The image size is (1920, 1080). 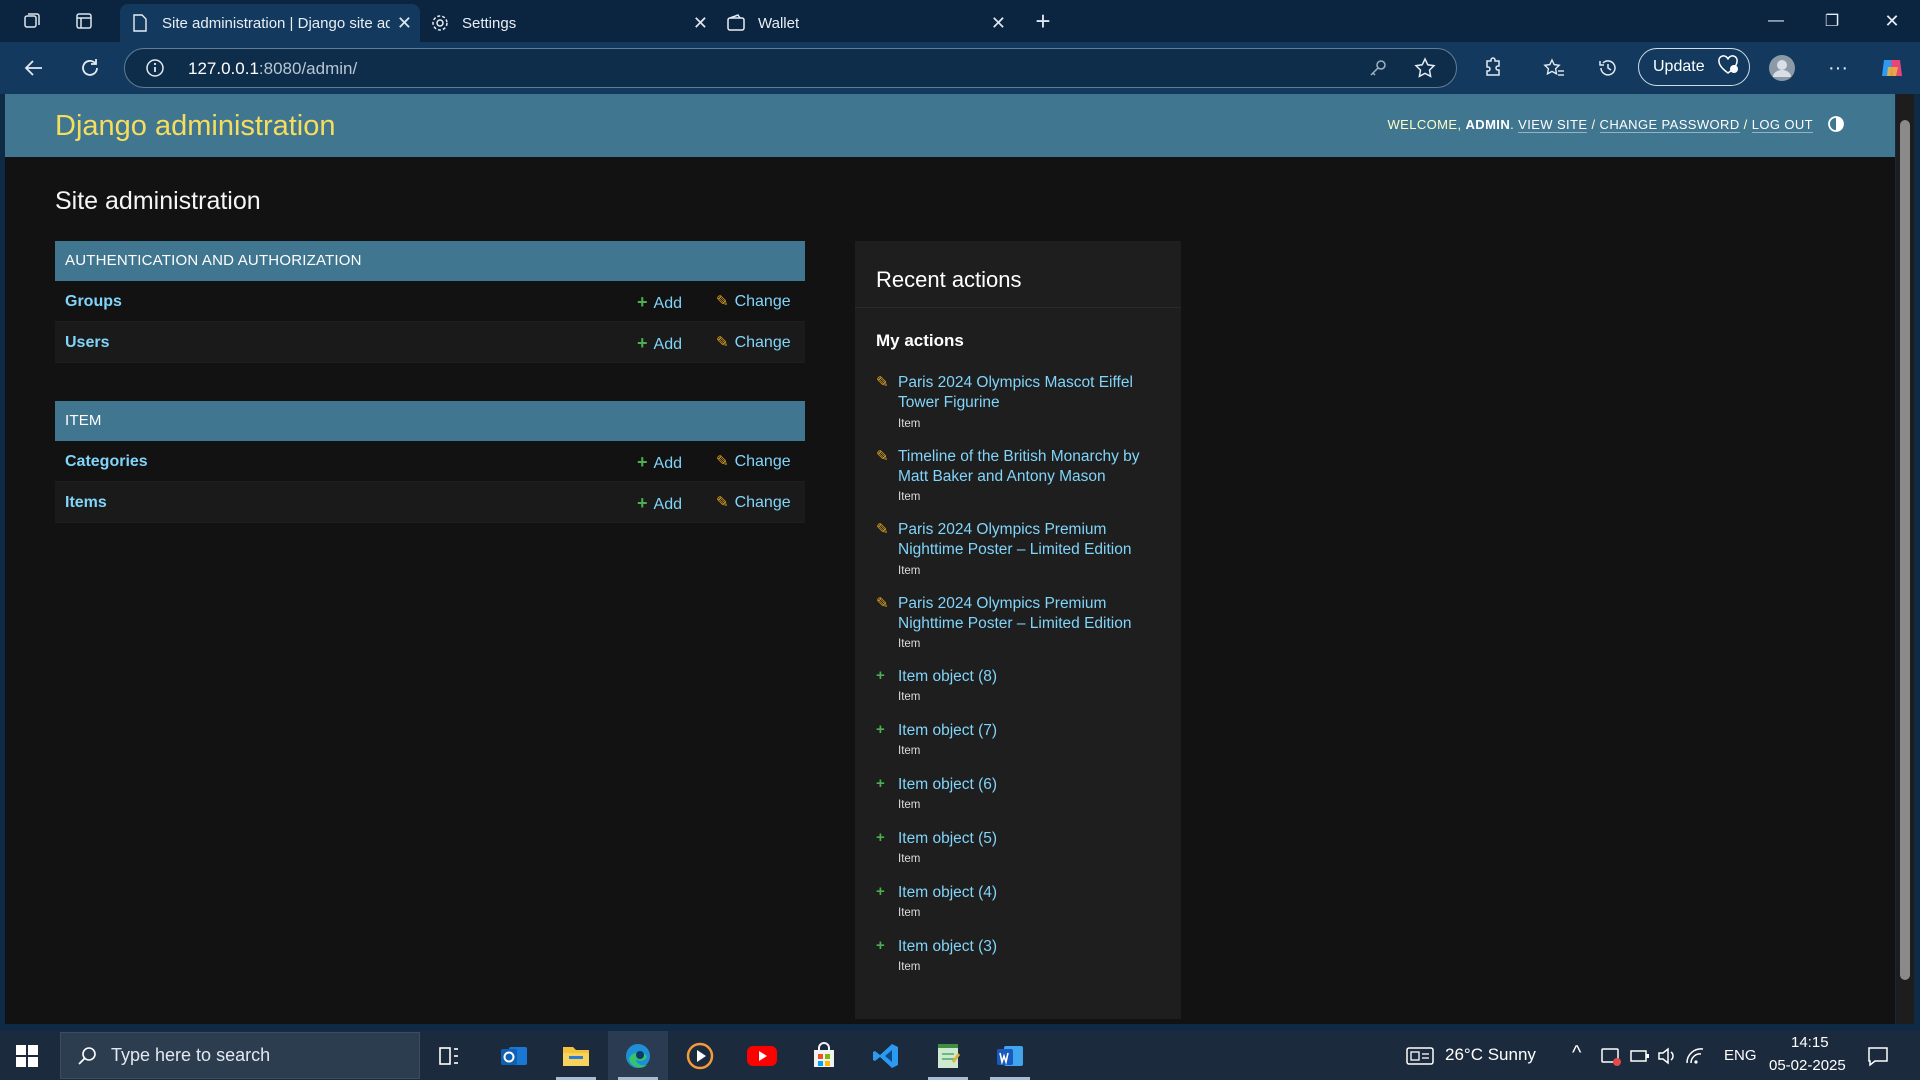 I want to click on url-text: 127.0.0.1:8080/admin/, so click(x=272, y=69).